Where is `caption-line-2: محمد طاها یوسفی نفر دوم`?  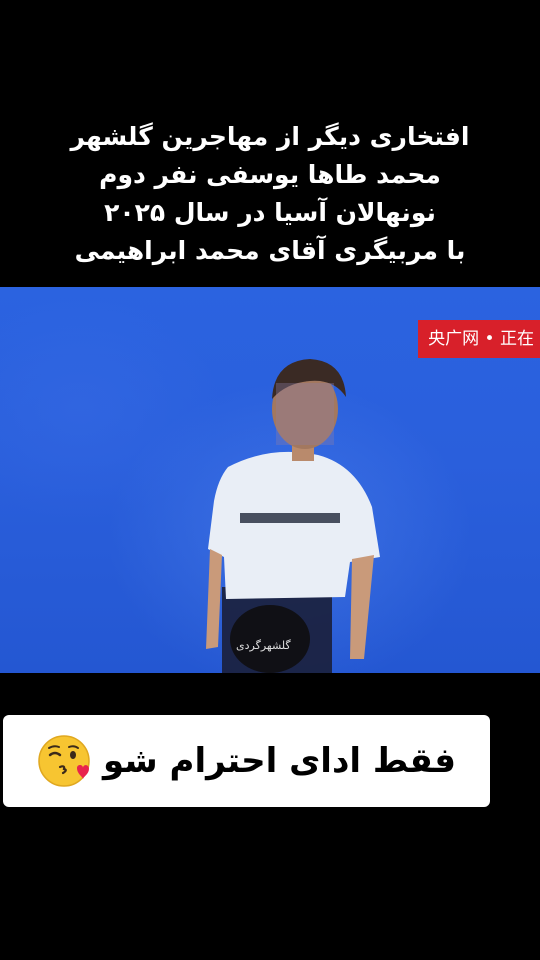
caption-line-2: محمد طاها یوسفی نفر دوم is located at coordinates (270, 174).